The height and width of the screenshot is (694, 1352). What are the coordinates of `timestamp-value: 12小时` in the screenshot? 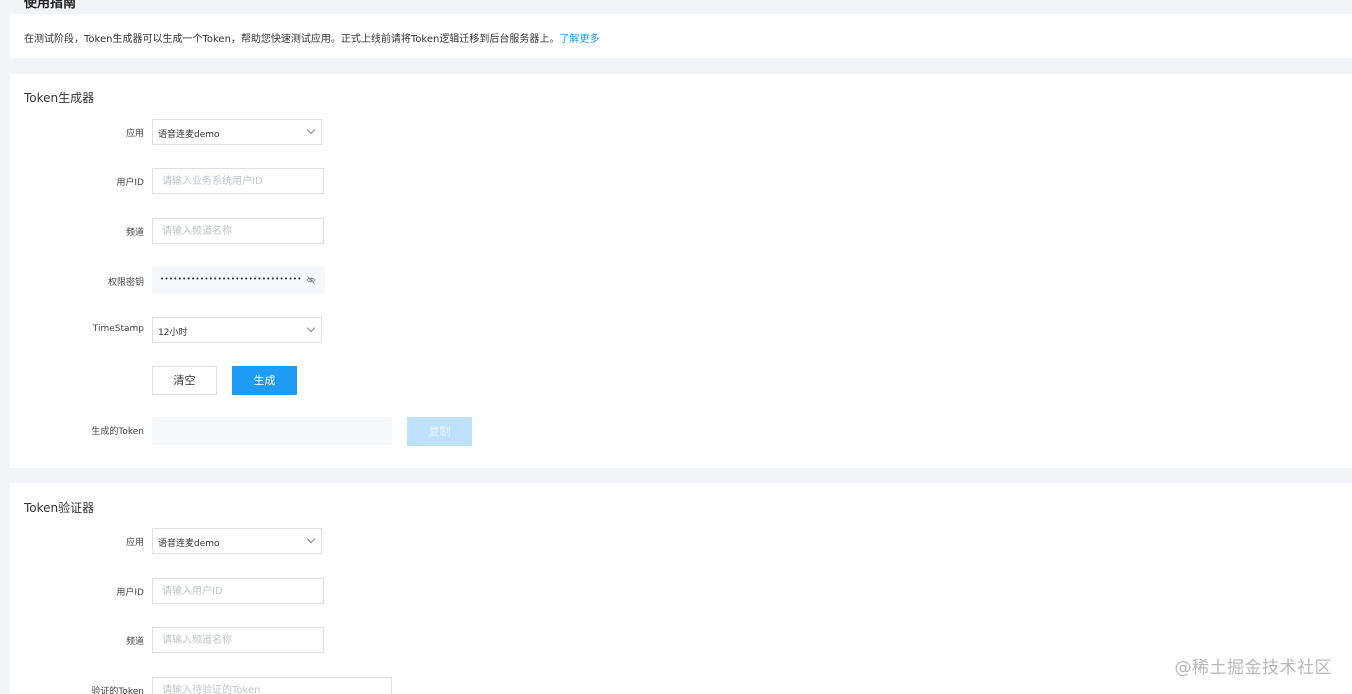 It's located at (173, 333).